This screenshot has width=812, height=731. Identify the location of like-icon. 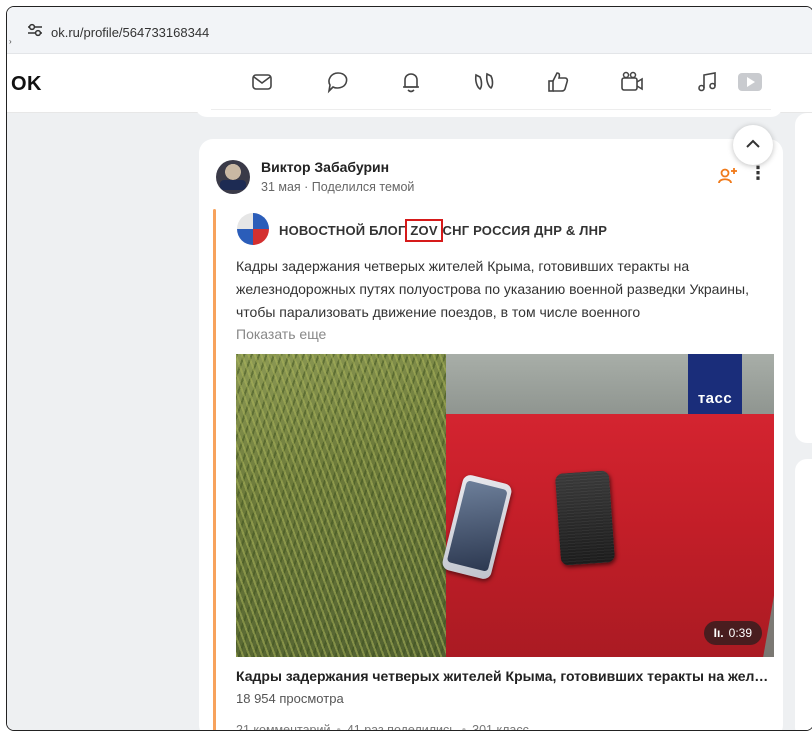
(558, 82).